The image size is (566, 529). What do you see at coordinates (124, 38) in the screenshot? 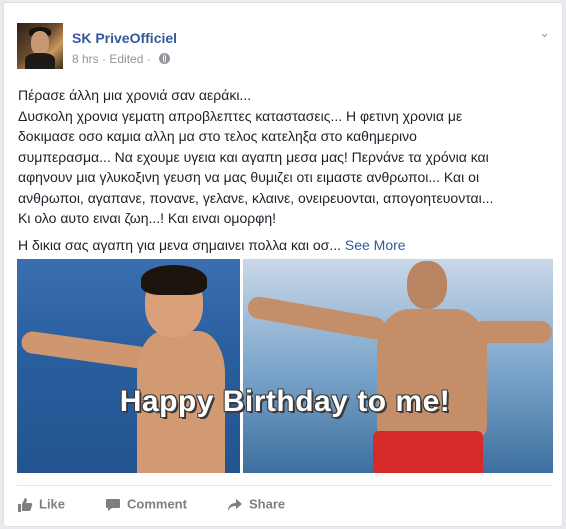
I see `author-name: SK PriveOfficiel` at bounding box center [124, 38].